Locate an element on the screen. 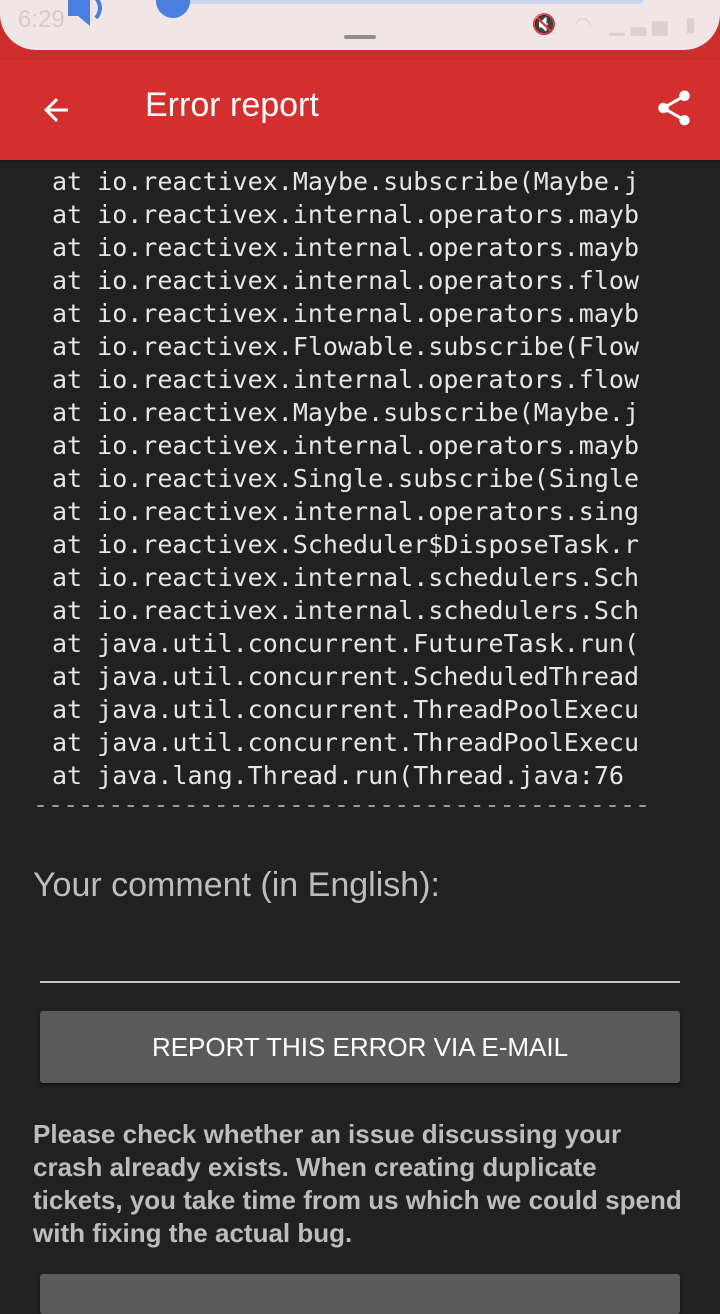 This screenshot has height=1314, width=720. app-bar: Error report is located at coordinates (360, 110).